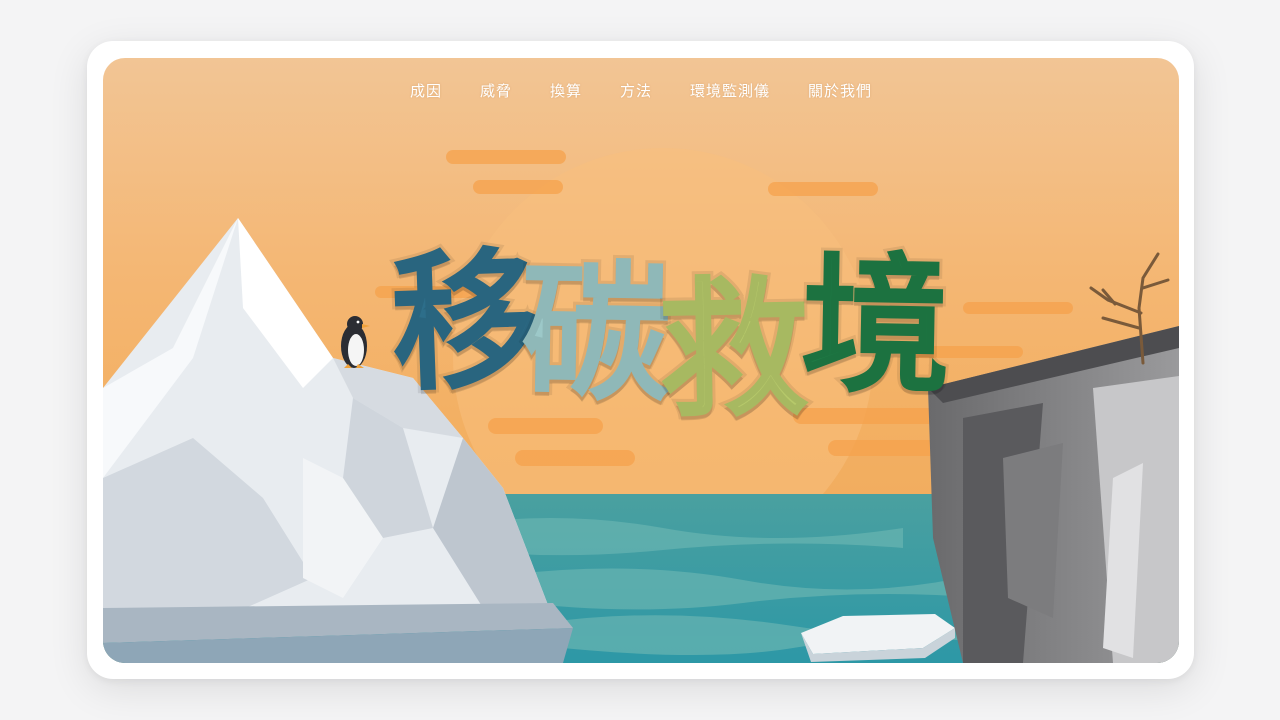 This screenshot has width=1280, height=720. Describe the element at coordinates (426, 90) in the screenshot. I see `nav-item-causes: 成因` at that location.